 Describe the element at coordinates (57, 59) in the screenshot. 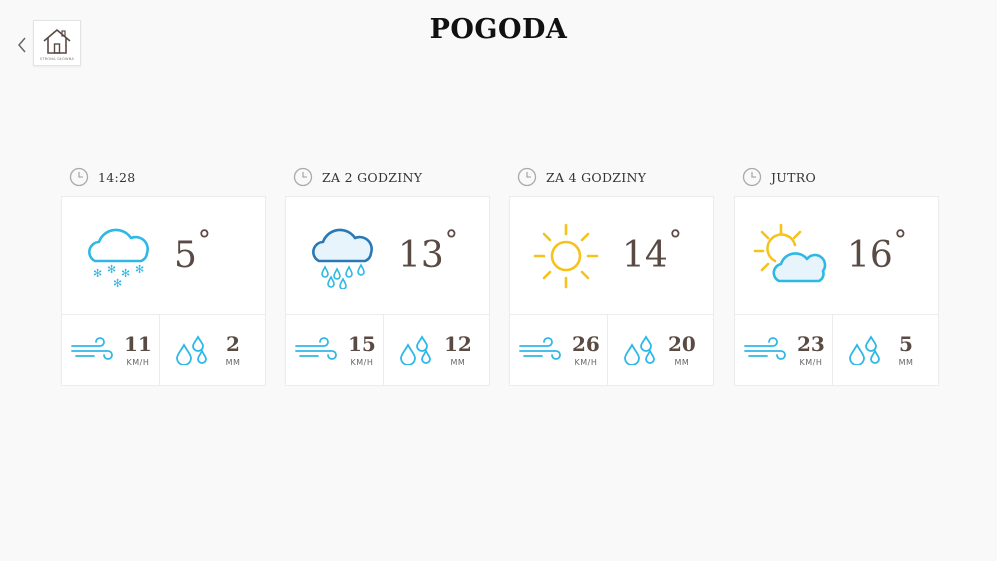

I see `home-label: STRONA GŁÓWNA` at that location.